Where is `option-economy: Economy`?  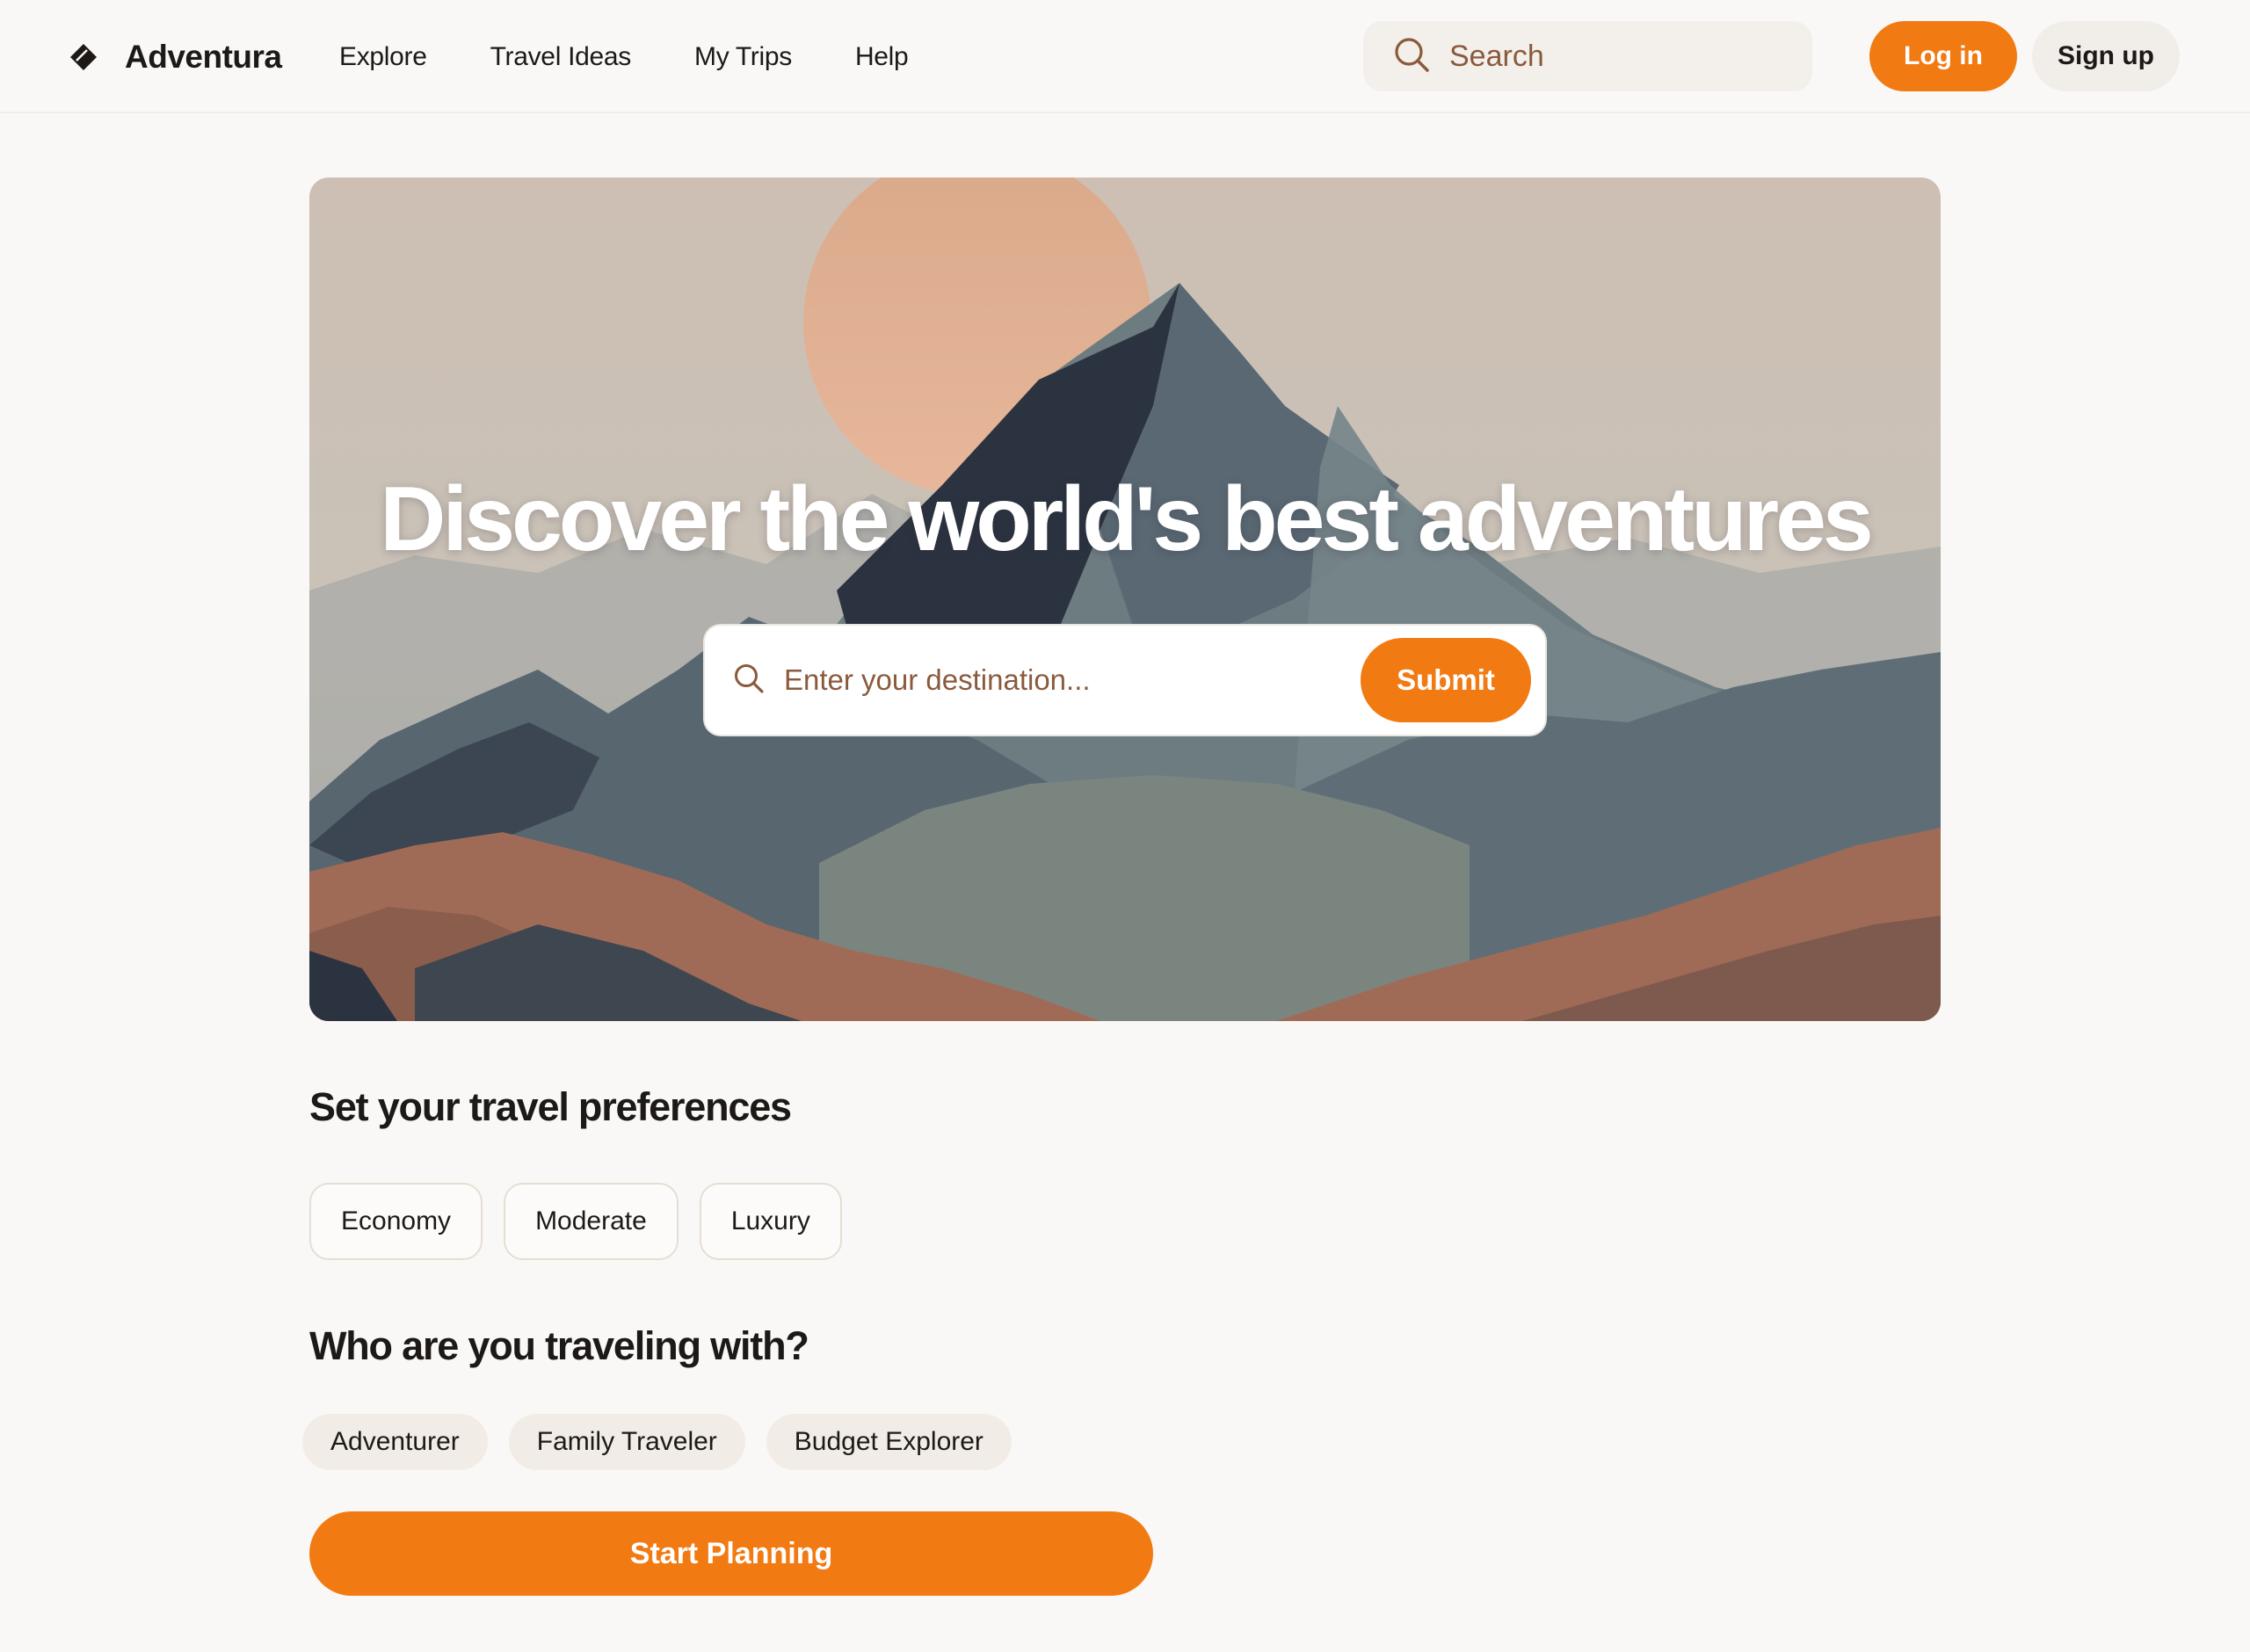 option-economy: Economy is located at coordinates (396, 1221).